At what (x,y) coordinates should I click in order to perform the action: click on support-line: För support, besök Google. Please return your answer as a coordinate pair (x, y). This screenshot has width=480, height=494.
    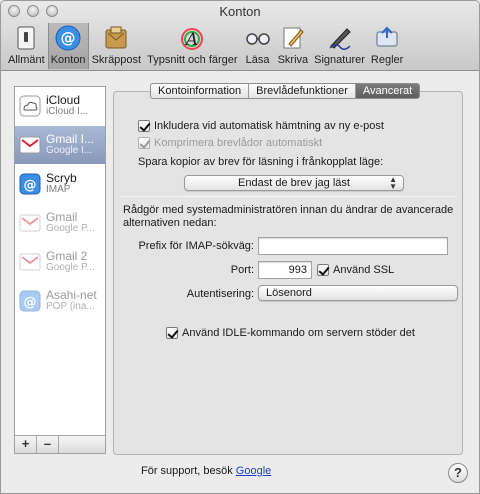
    Looking at the image, I should click on (206, 471).